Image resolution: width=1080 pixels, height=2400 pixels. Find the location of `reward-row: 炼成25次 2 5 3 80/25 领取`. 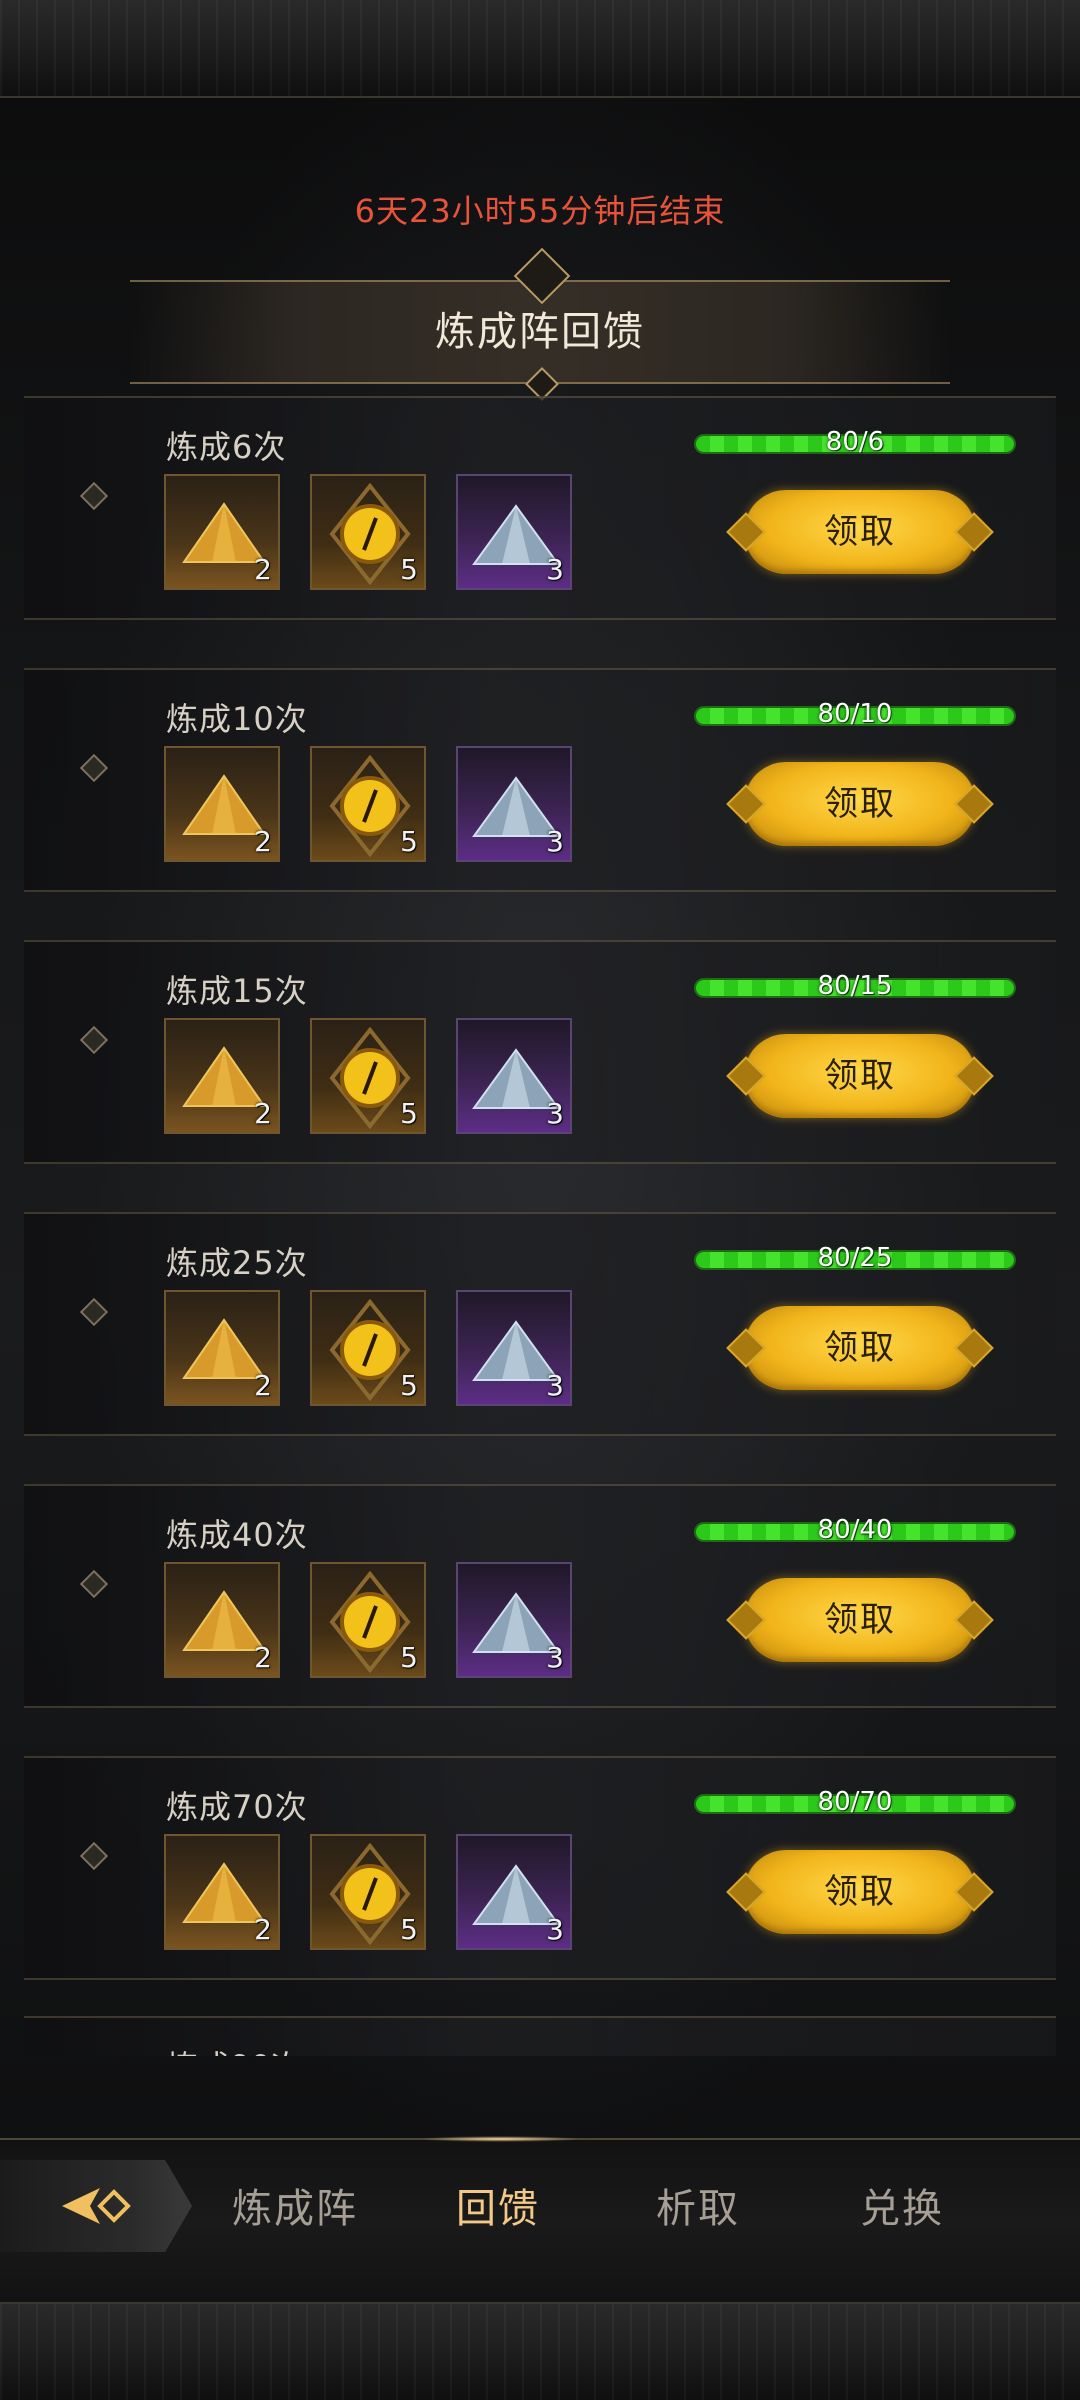

reward-row: 炼成25次 2 5 3 80/25 领取 is located at coordinates (540, 1324).